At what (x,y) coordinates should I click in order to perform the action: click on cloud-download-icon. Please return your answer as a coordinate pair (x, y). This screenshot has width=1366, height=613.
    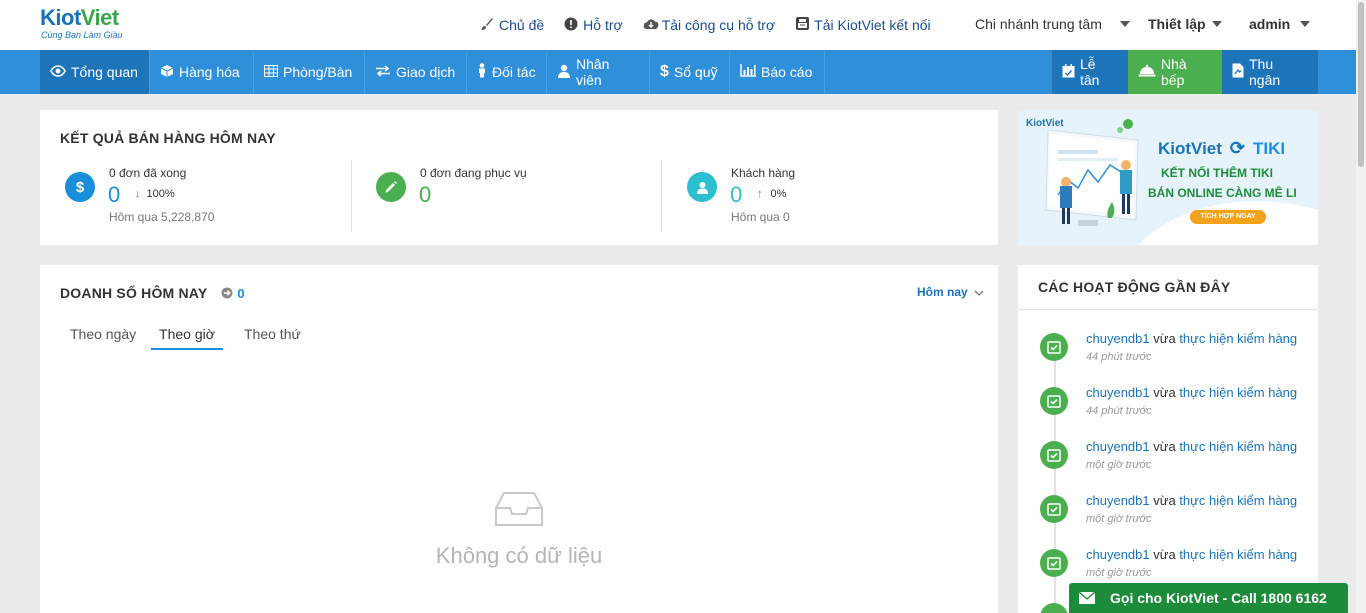
    Looking at the image, I should click on (651, 25).